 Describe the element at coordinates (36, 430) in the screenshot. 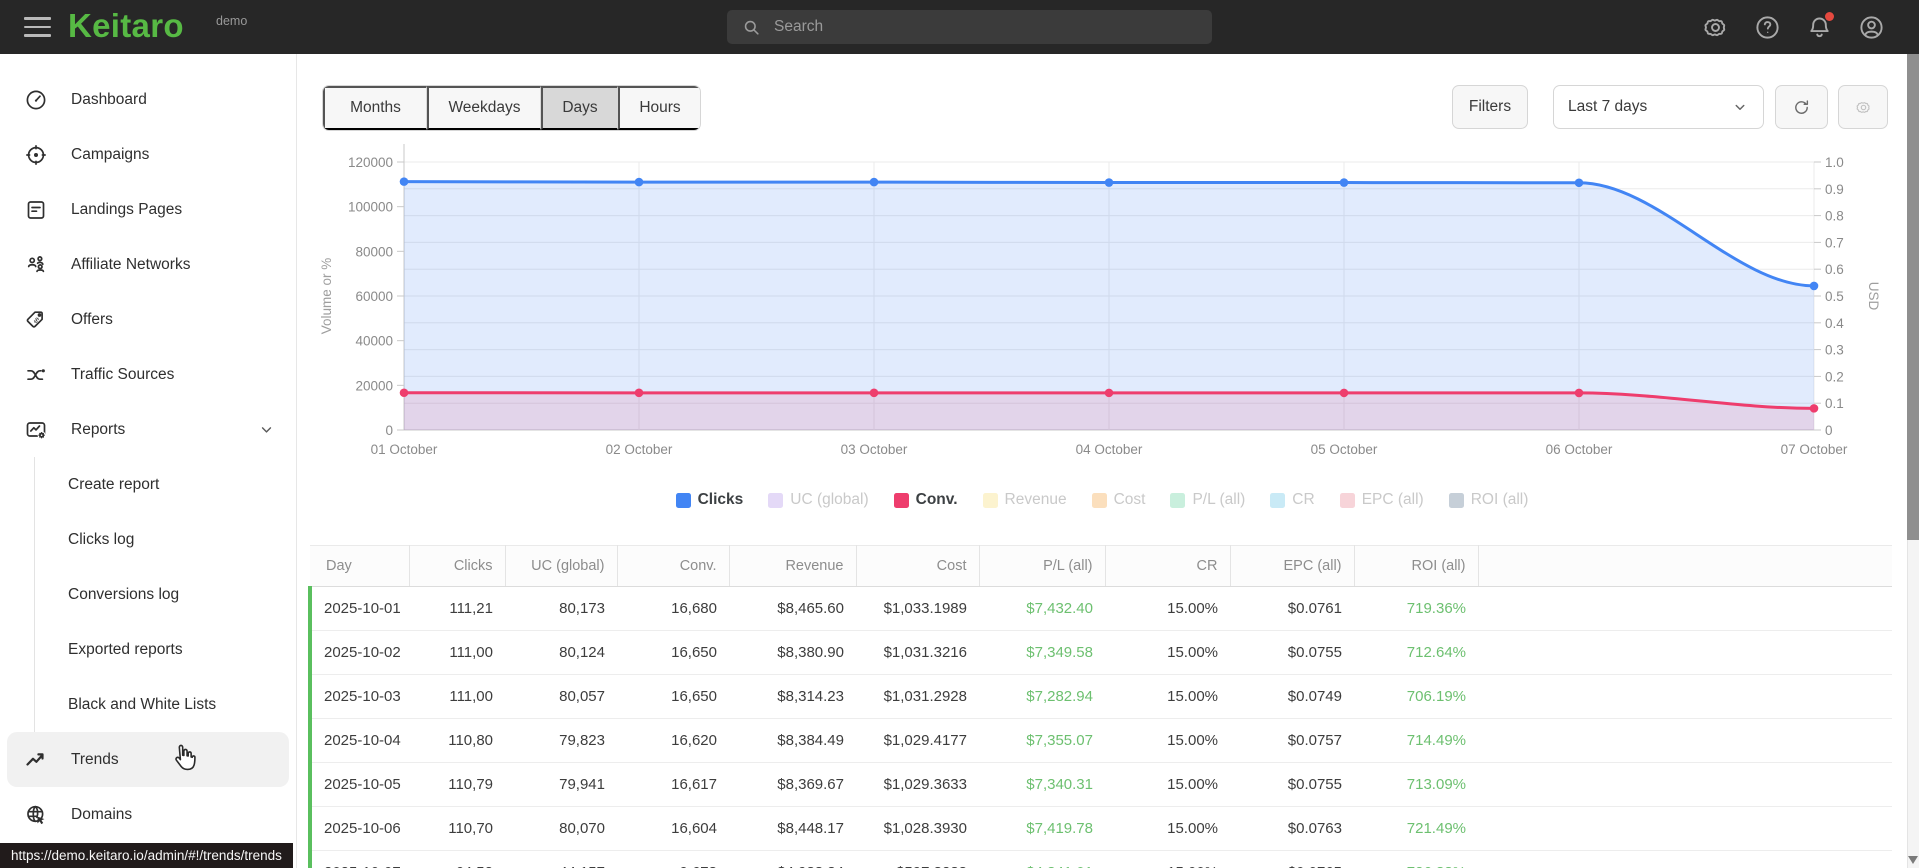

I see `reports-chart-gear-icon` at that location.